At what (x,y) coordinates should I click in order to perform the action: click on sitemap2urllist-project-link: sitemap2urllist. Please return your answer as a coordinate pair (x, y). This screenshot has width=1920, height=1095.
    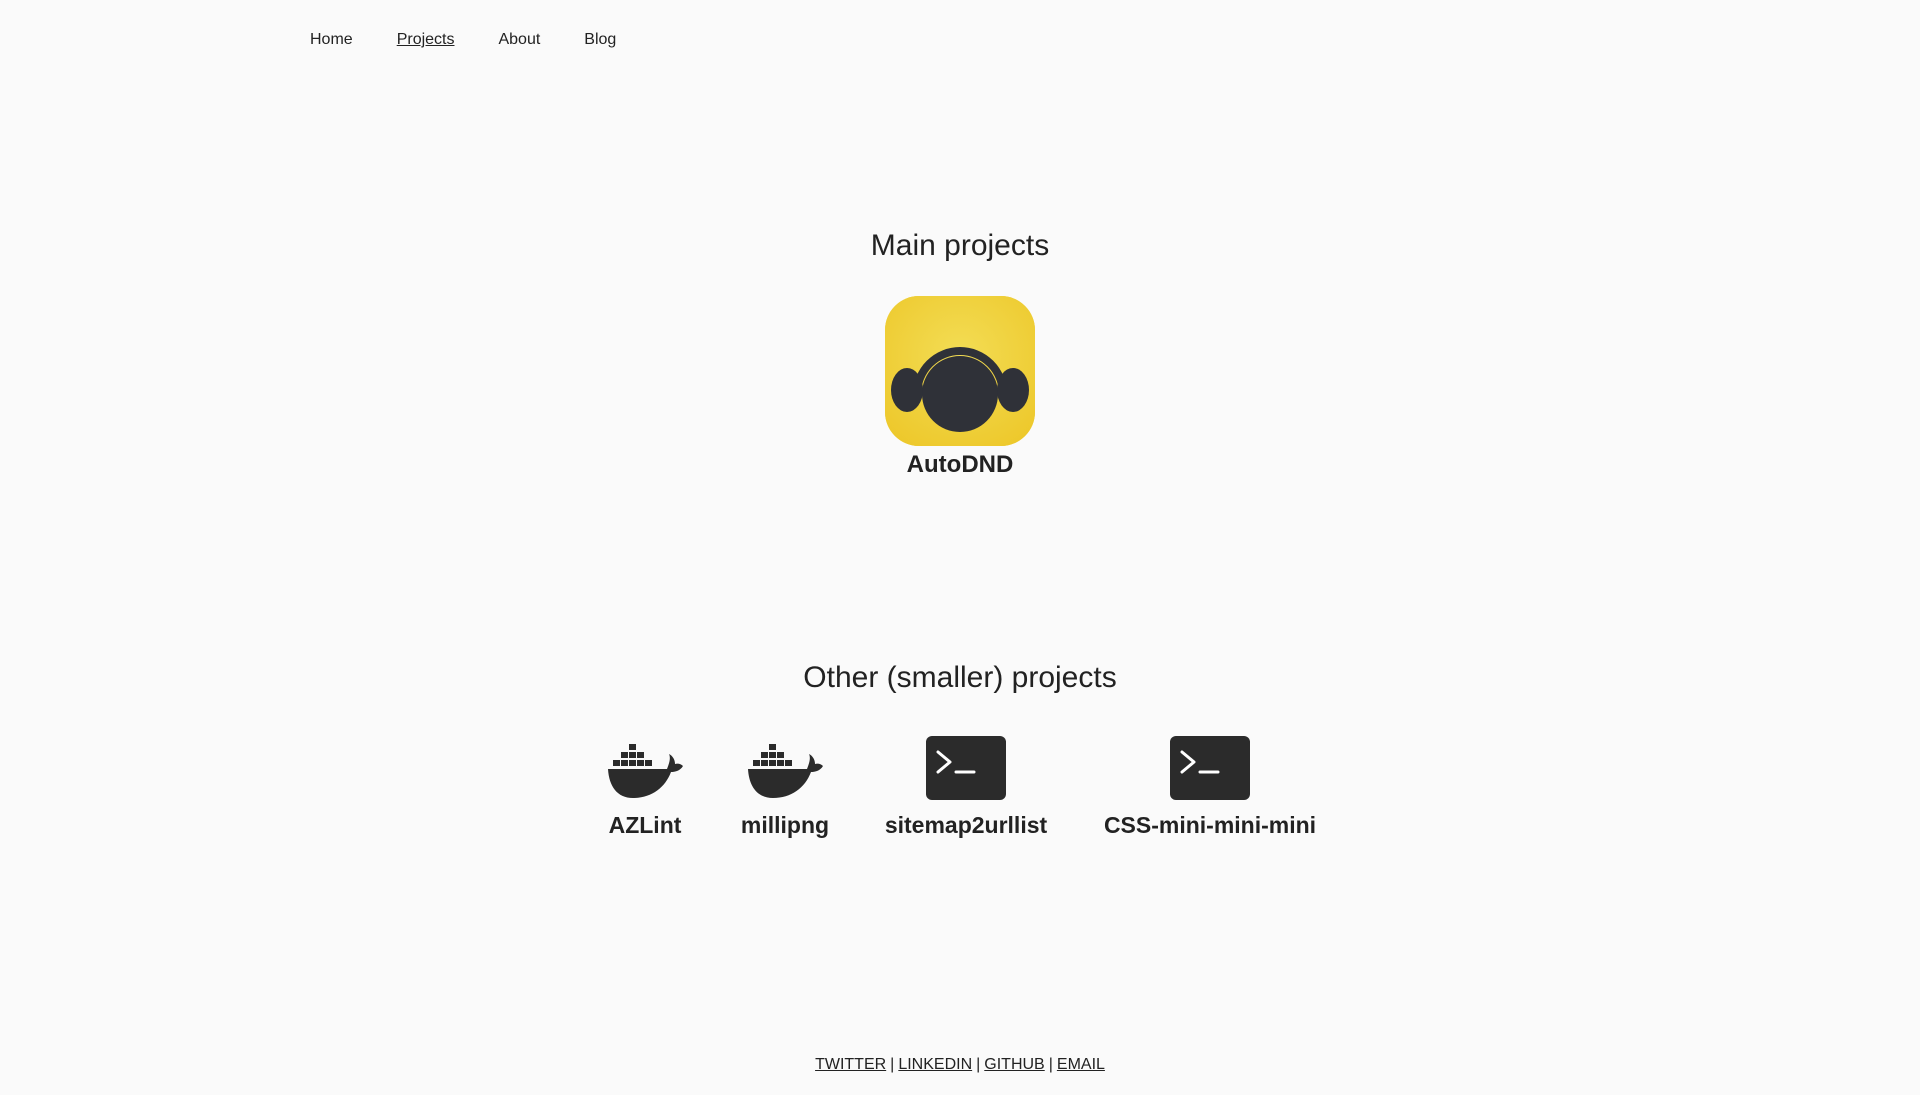
    Looking at the image, I should click on (966, 788).